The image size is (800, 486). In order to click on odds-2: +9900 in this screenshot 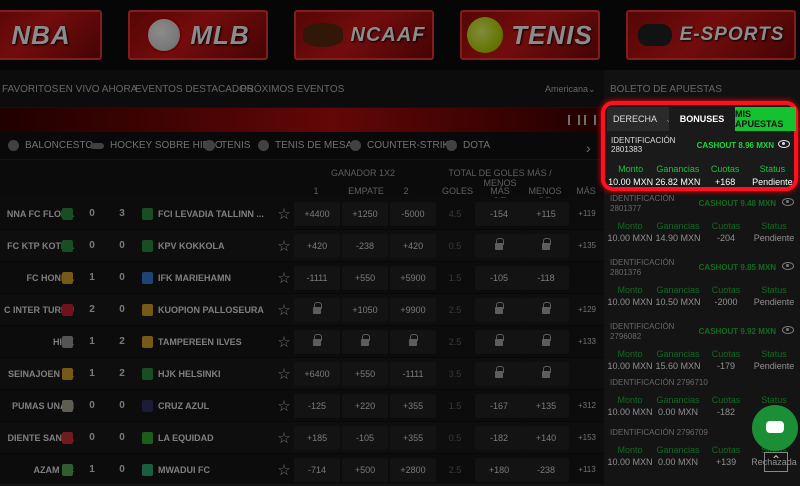, I will do `click(413, 310)`.